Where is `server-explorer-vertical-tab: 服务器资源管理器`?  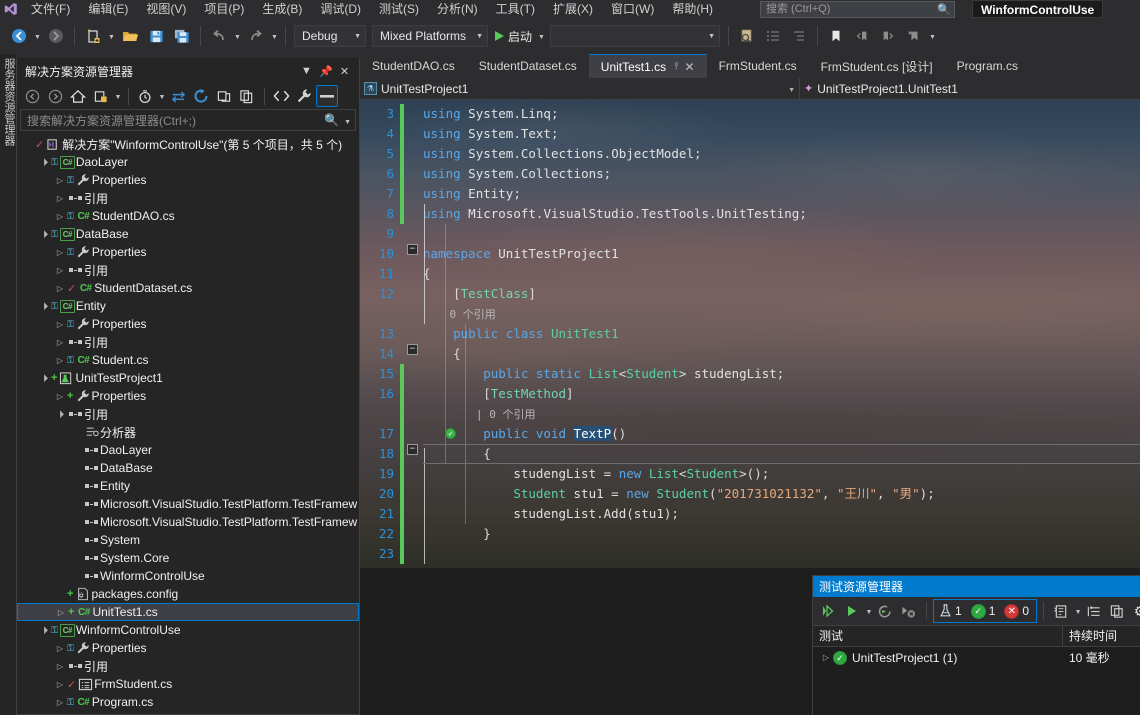
server-explorer-vertical-tab: 服务器资源管理器 is located at coordinates (8, 384).